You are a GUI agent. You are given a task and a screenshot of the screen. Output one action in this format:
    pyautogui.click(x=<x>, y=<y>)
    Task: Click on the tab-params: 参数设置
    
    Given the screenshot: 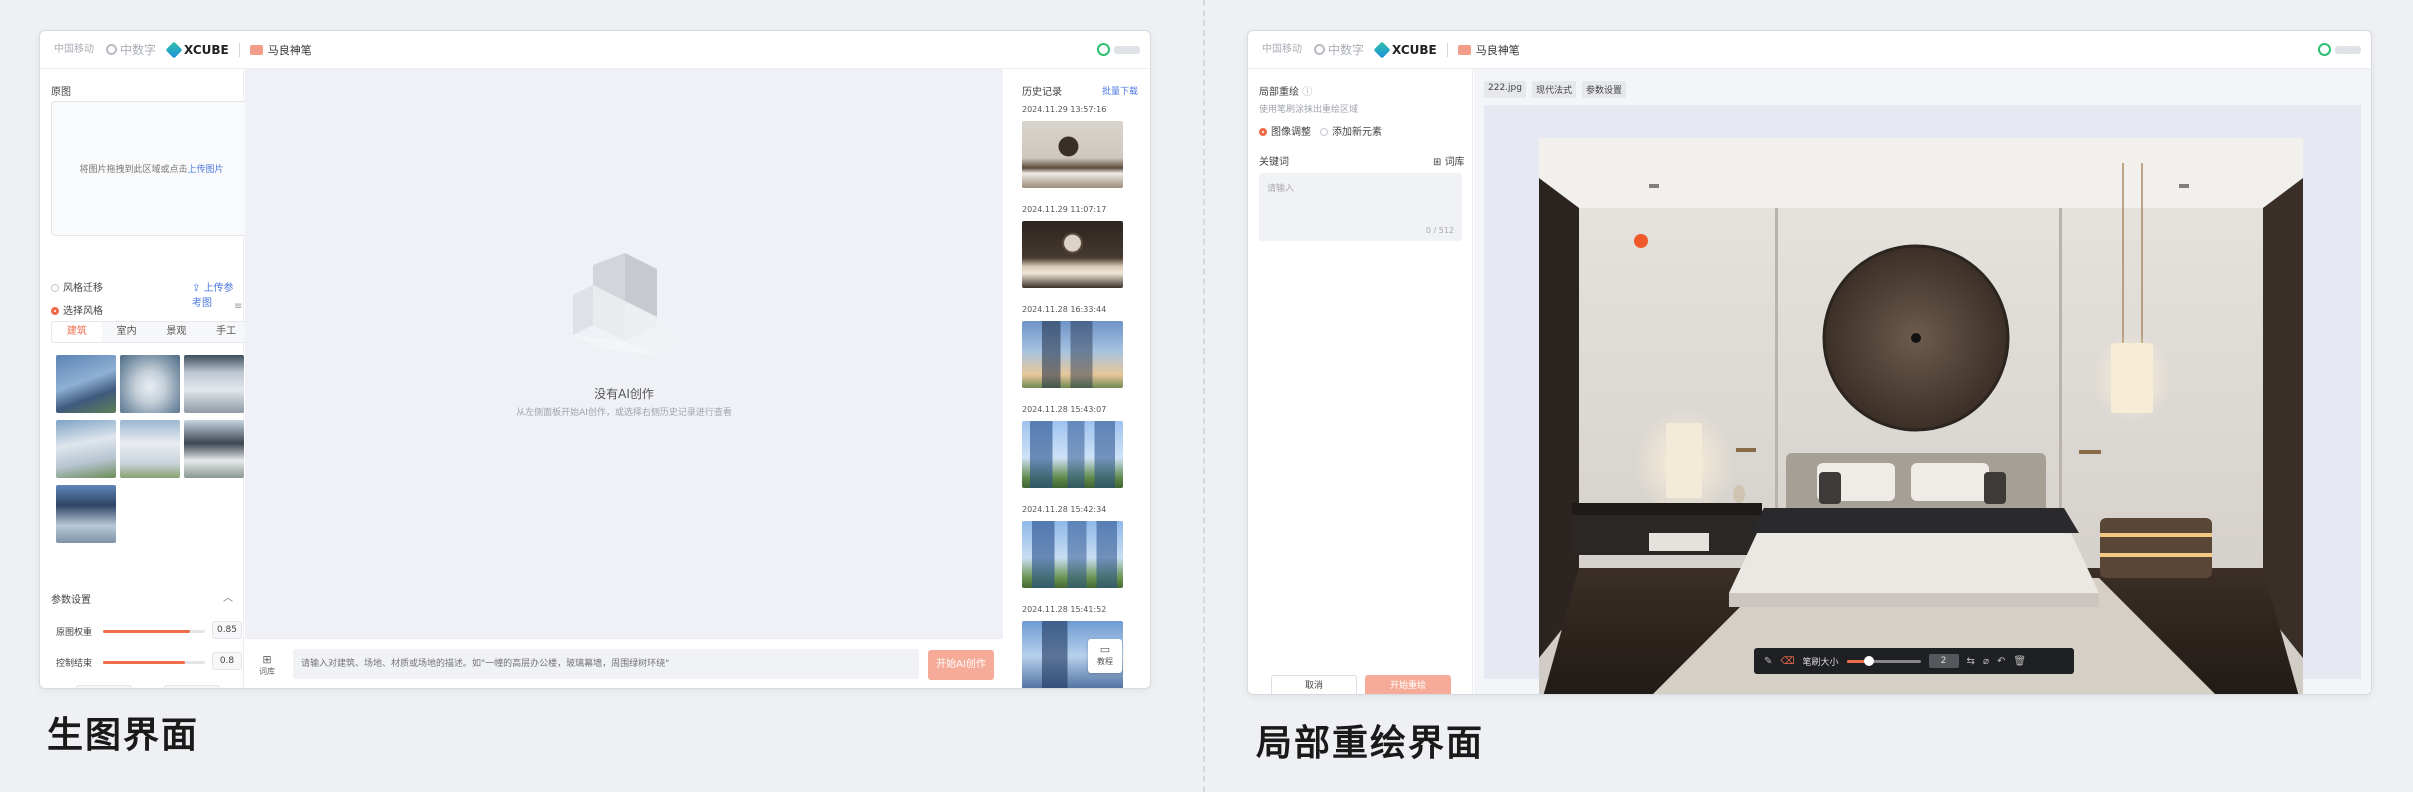 What is the action you would take?
    pyautogui.click(x=1603, y=89)
    